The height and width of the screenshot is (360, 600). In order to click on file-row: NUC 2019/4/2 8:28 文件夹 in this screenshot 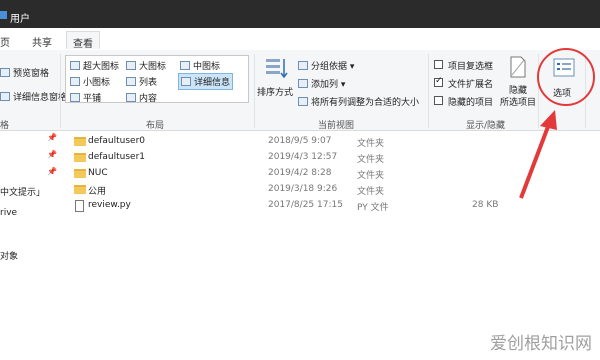, I will do `click(302, 175)`.